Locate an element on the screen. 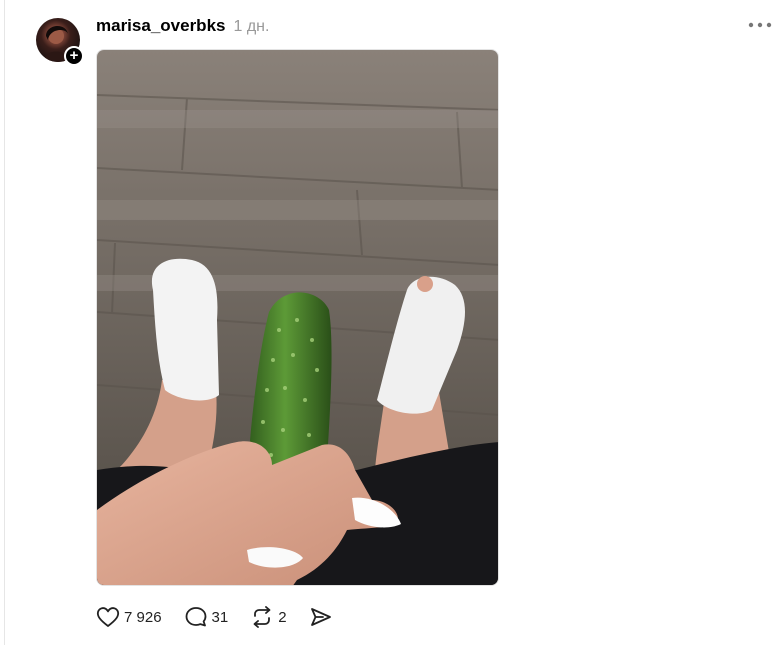 This screenshot has height=645, width=773. comment-icon is located at coordinates (196, 617).